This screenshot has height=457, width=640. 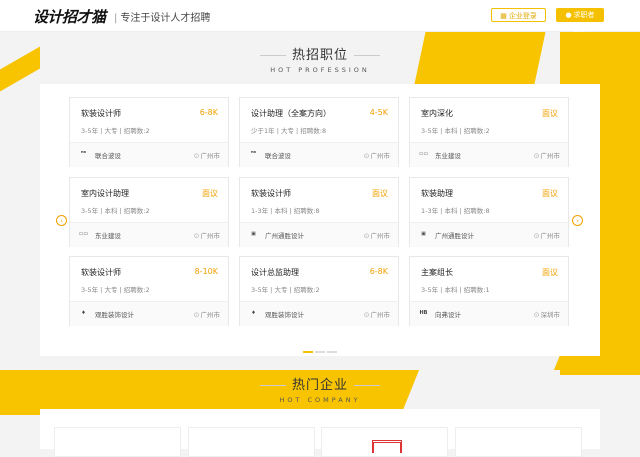 What do you see at coordinates (308, 352) in the screenshot?
I see `pagination-dot-active` at bounding box center [308, 352].